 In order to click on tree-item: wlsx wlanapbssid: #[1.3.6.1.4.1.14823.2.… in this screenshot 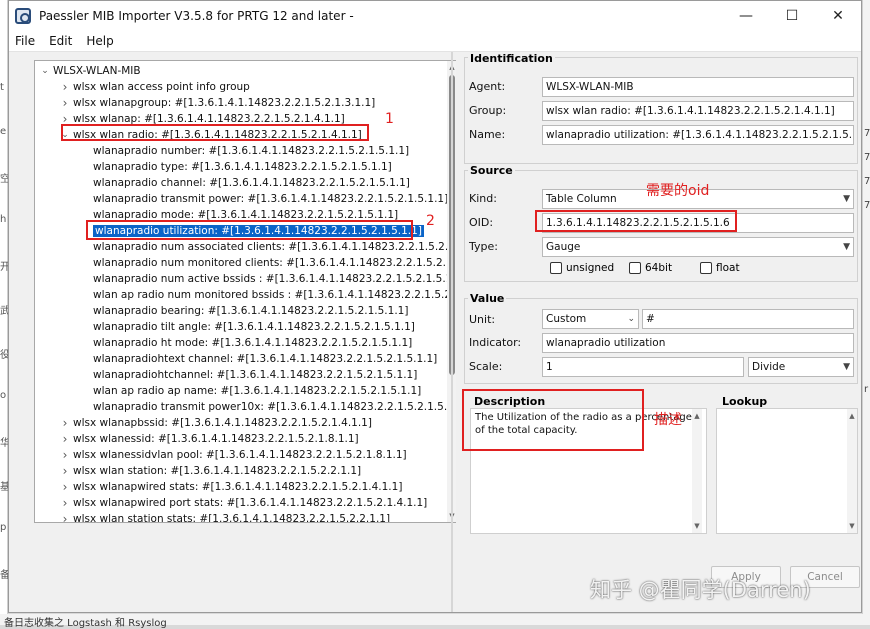, I will do `click(222, 423)`.